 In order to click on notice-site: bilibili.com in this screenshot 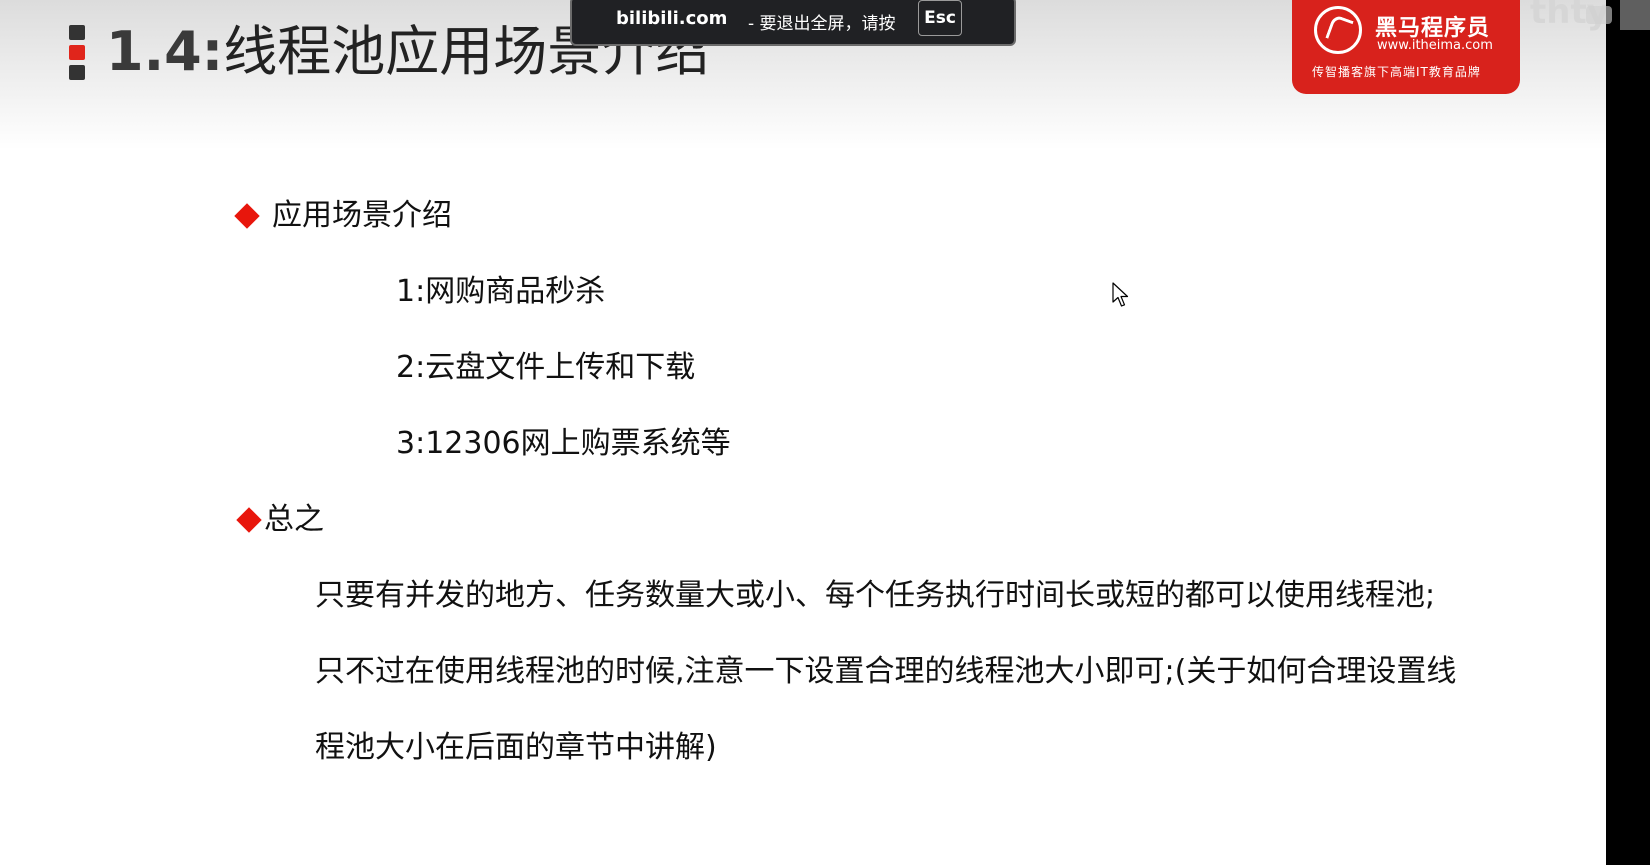, I will do `click(672, 18)`.